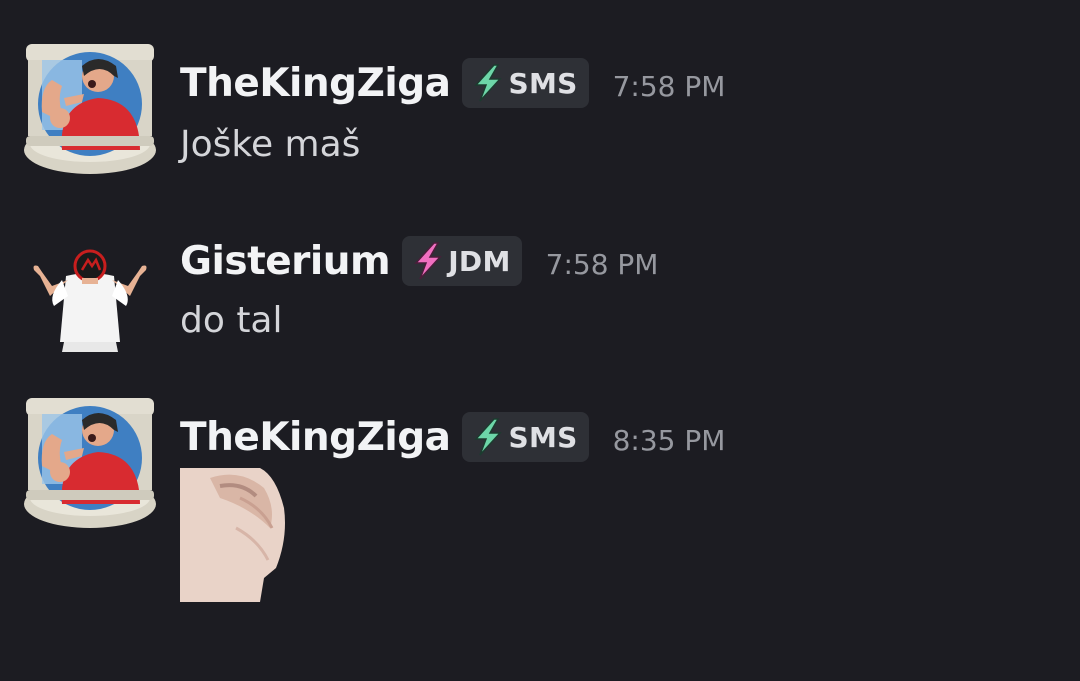  What do you see at coordinates (234, 535) in the screenshot?
I see `cat-sticker-image` at bounding box center [234, 535].